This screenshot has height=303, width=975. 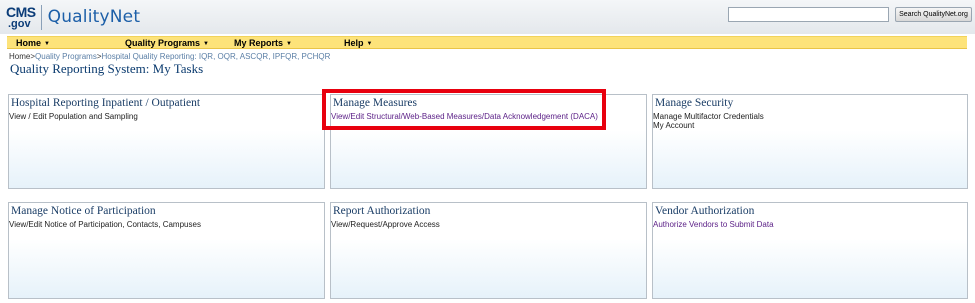 What do you see at coordinates (83, 211) in the screenshot?
I see `card-title: Manage Notice of Participation` at bounding box center [83, 211].